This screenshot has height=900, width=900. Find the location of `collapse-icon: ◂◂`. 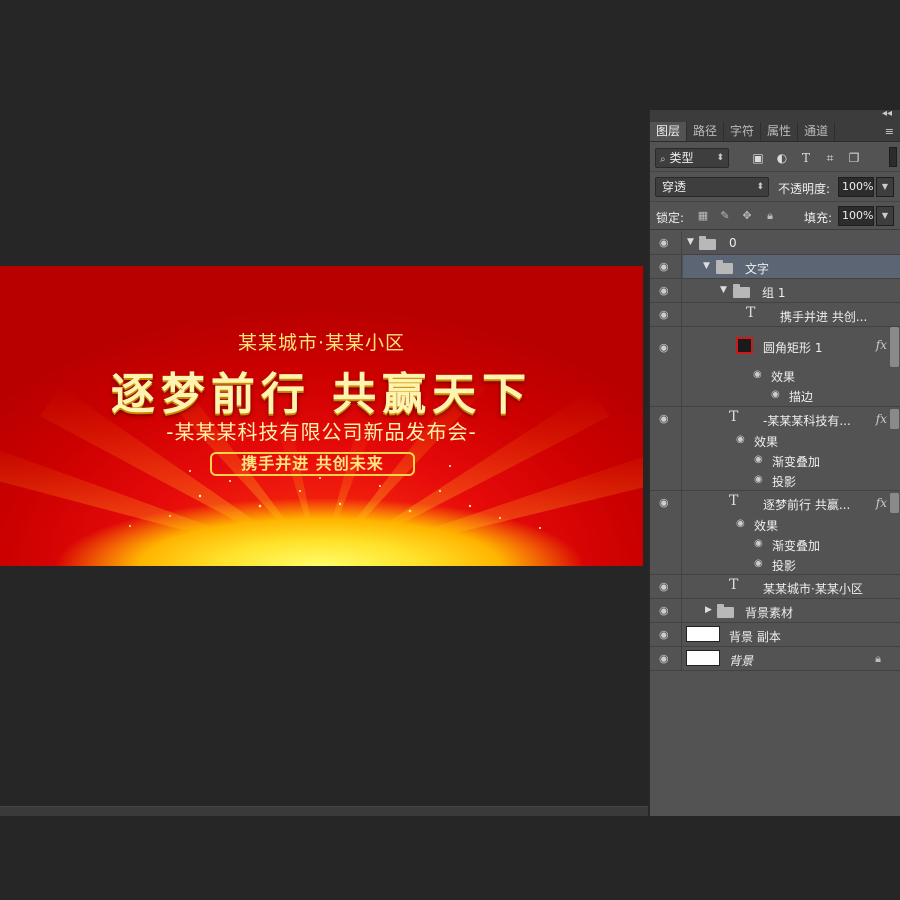

collapse-icon: ◂◂ is located at coordinates (887, 113).